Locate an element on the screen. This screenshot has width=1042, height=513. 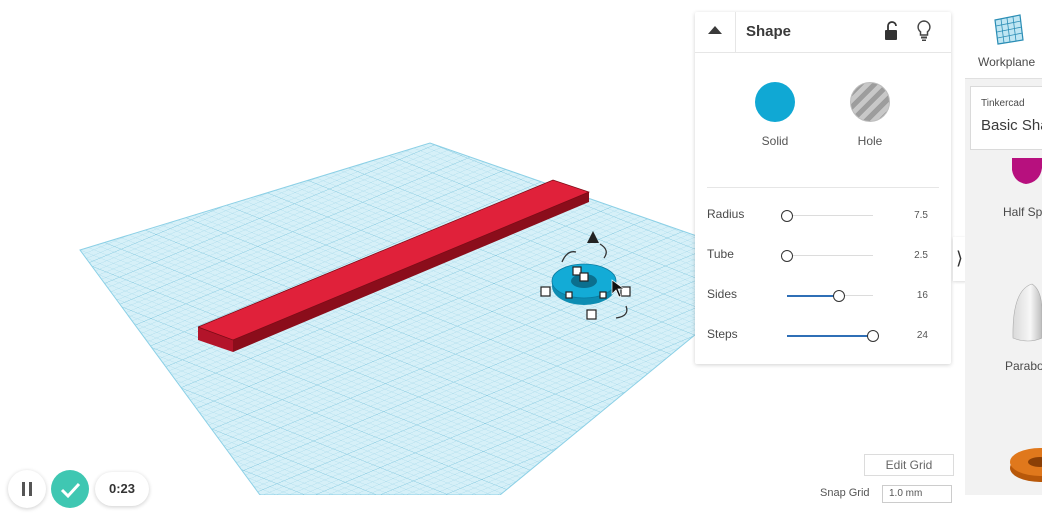
hole-swatch is located at coordinates (870, 102).